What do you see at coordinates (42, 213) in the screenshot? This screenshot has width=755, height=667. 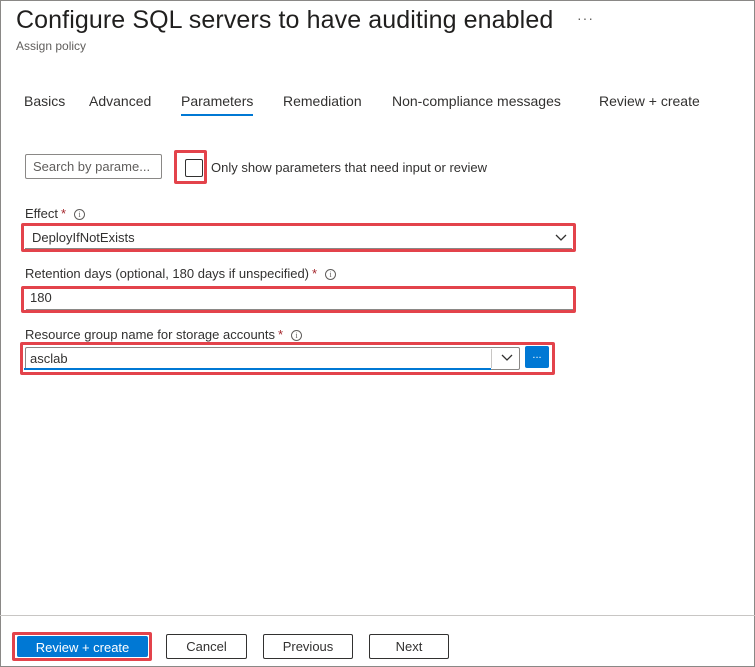 I see `effect-label-text: Effect` at bounding box center [42, 213].